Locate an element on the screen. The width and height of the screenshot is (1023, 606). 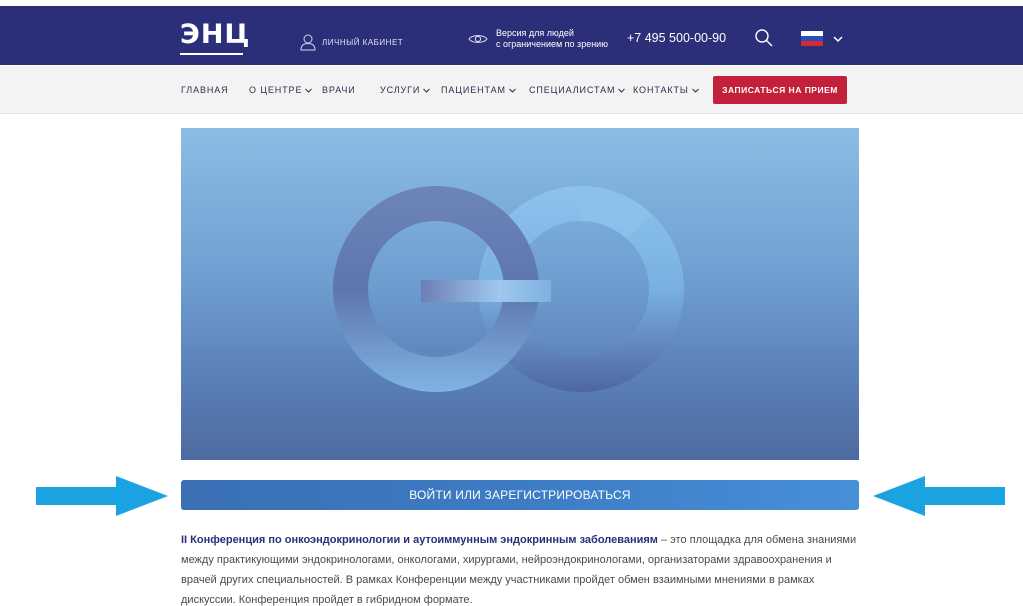
nav-label: ГЛАВНАЯ is located at coordinates (205, 90).